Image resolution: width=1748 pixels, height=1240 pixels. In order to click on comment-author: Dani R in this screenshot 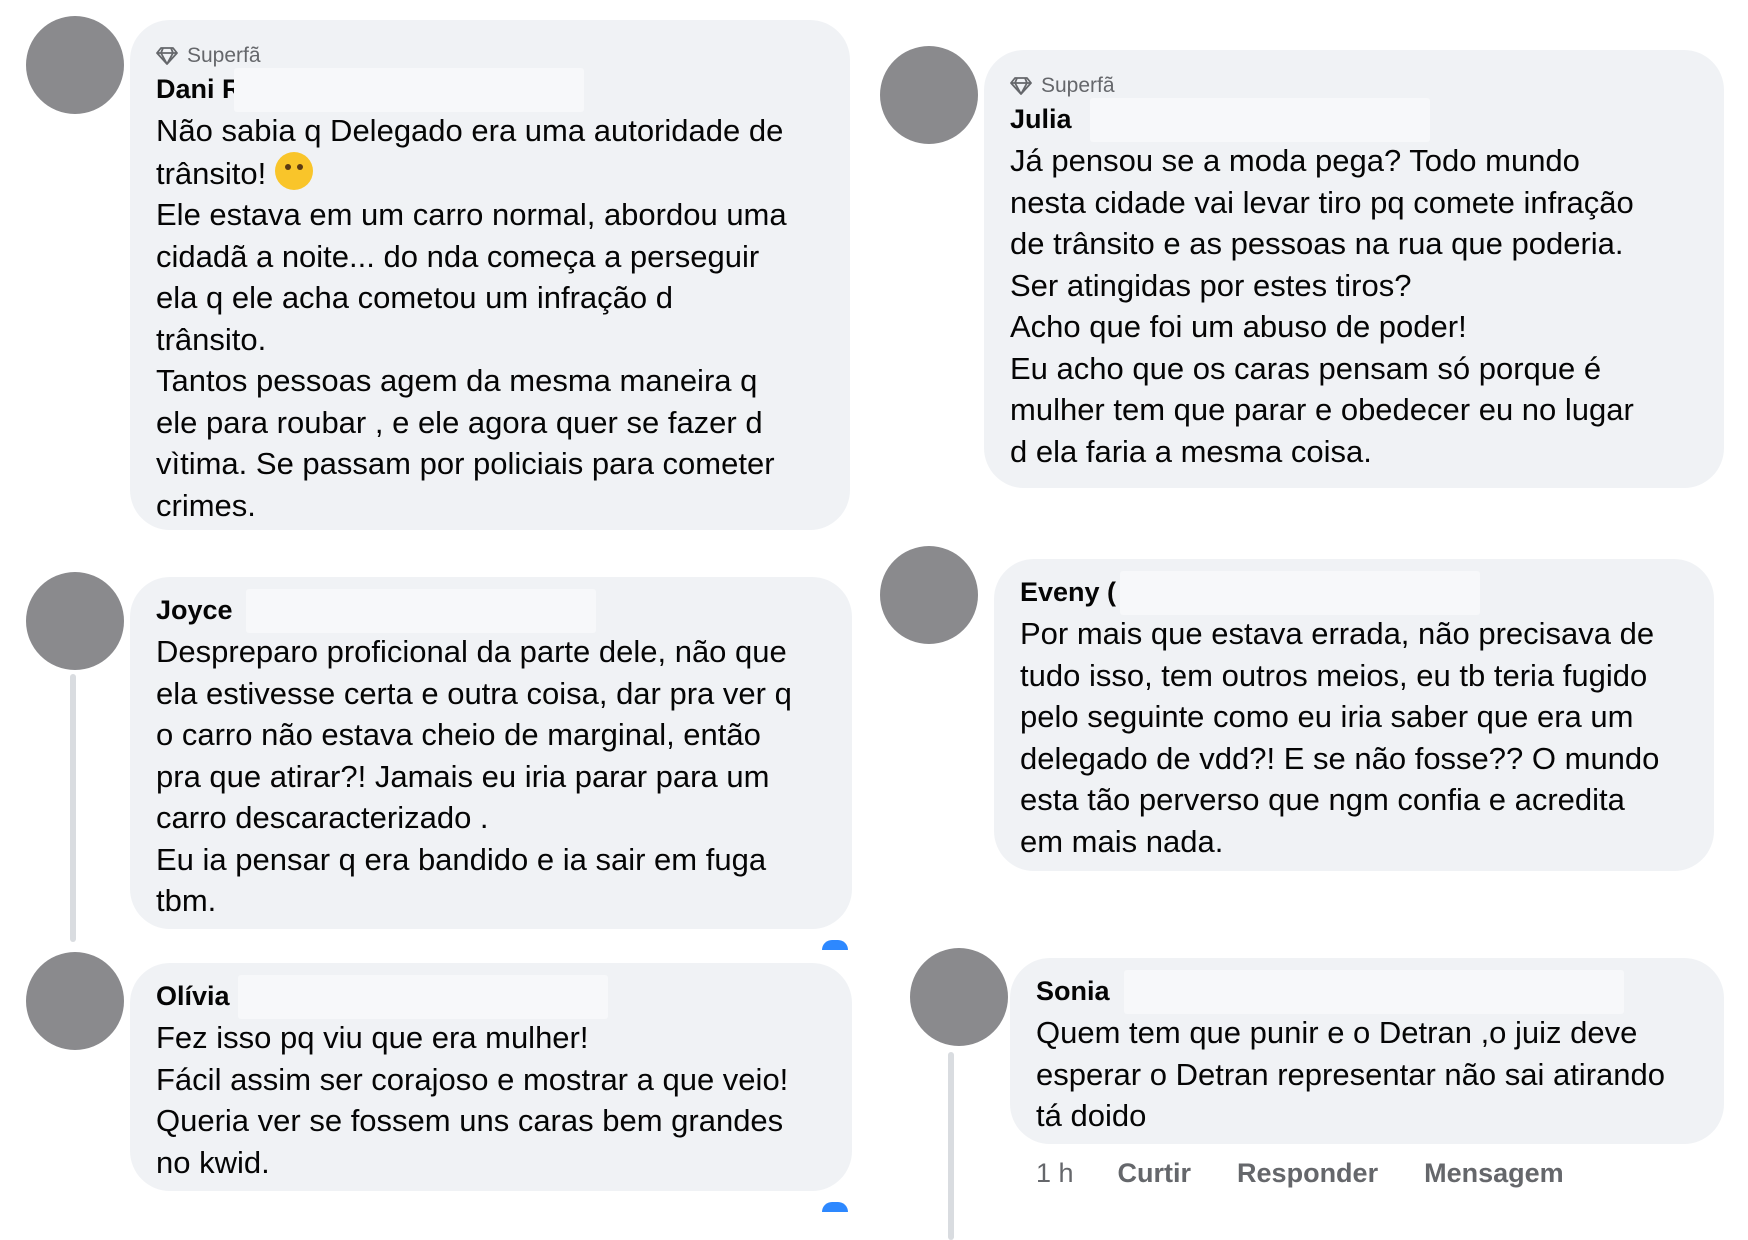, I will do `click(370, 90)`.